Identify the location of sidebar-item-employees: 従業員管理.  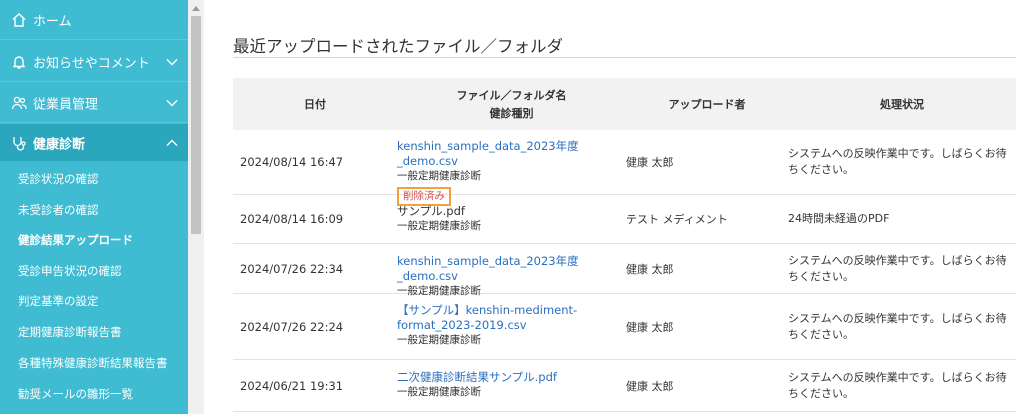
(94, 103).